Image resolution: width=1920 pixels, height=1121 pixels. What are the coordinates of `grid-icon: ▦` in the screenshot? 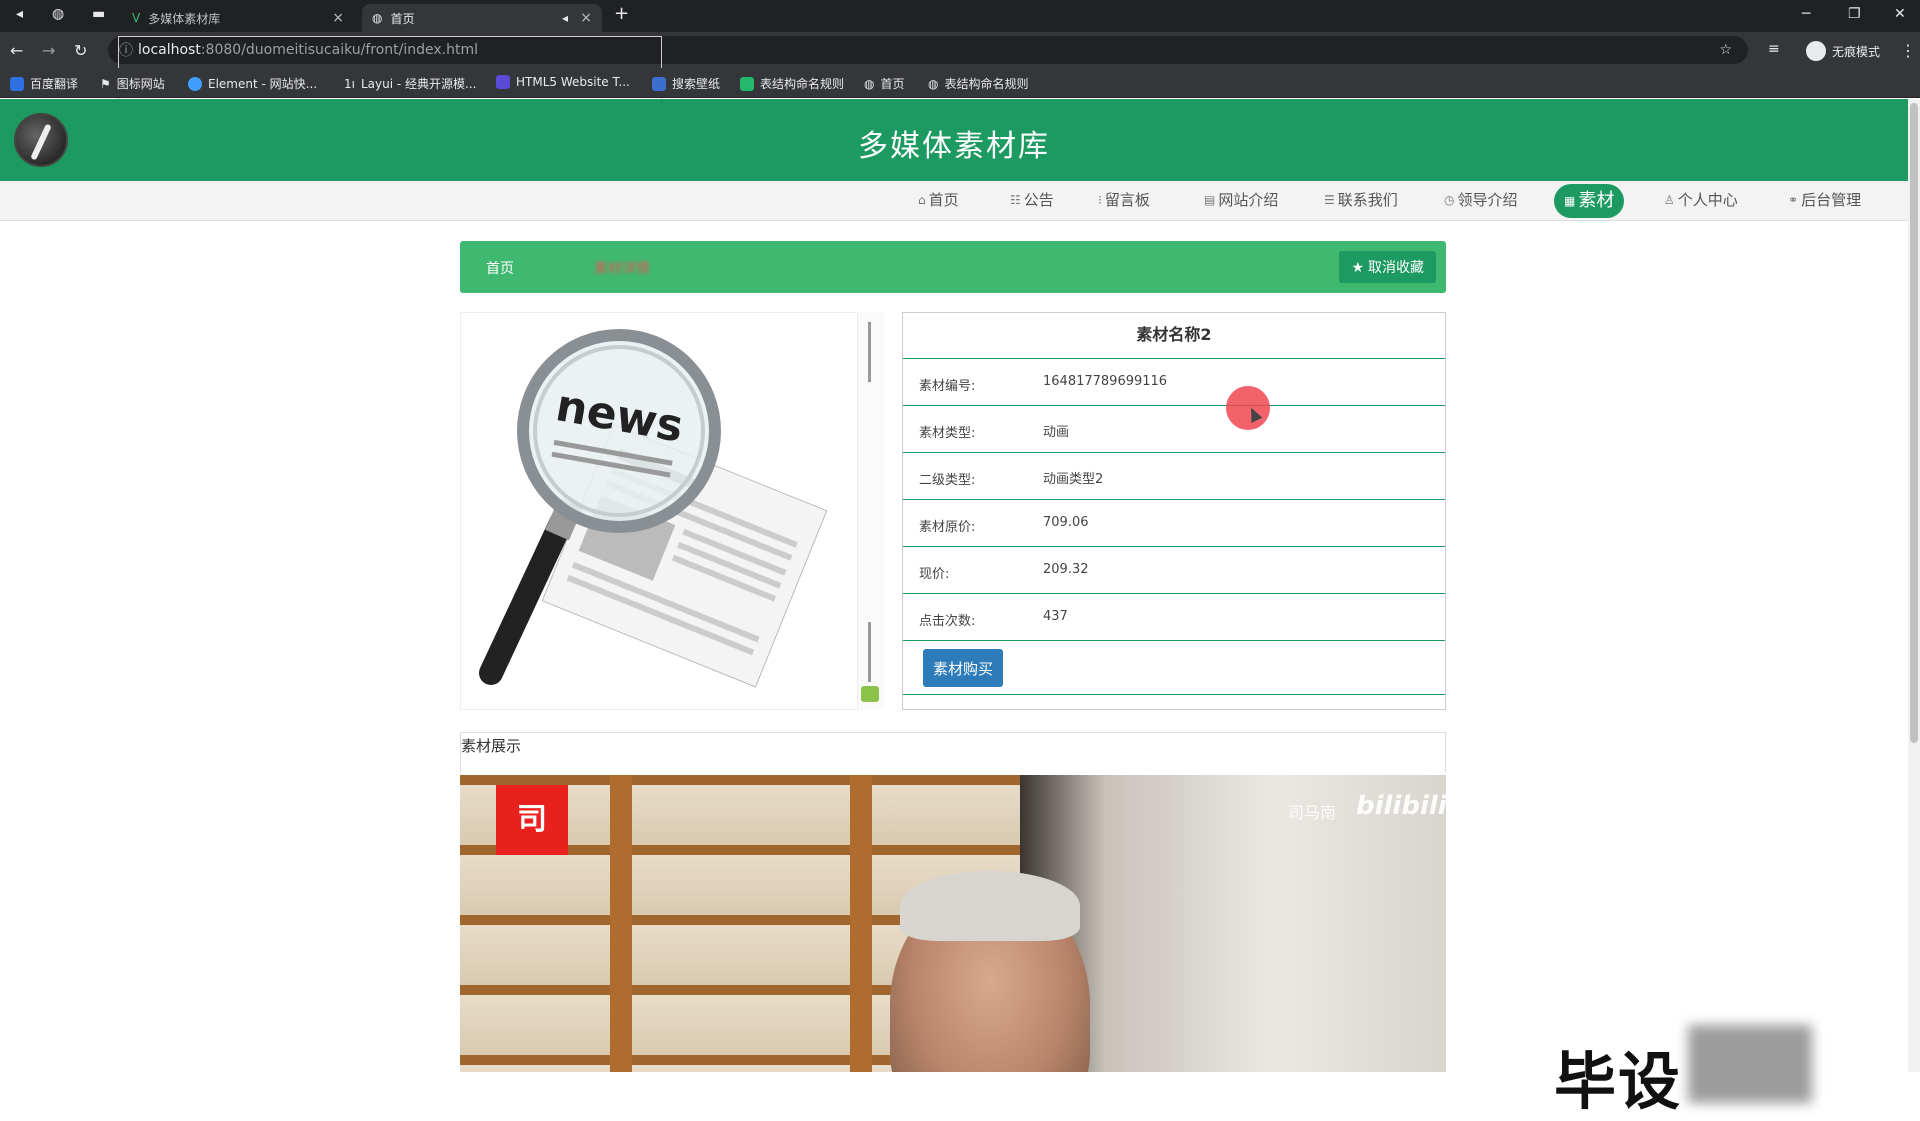 It's located at (1570, 201).